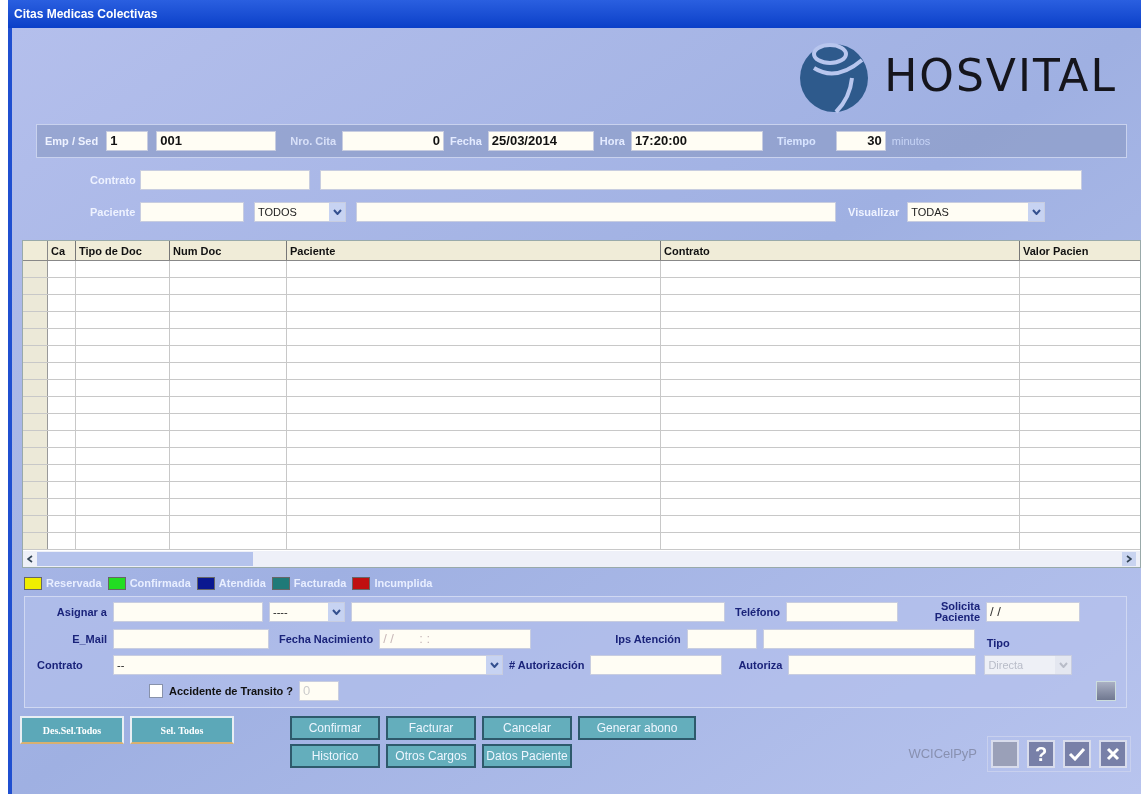 The width and height of the screenshot is (1141, 794). What do you see at coordinates (860, 141) in the screenshot?
I see `text-field: 30` at bounding box center [860, 141].